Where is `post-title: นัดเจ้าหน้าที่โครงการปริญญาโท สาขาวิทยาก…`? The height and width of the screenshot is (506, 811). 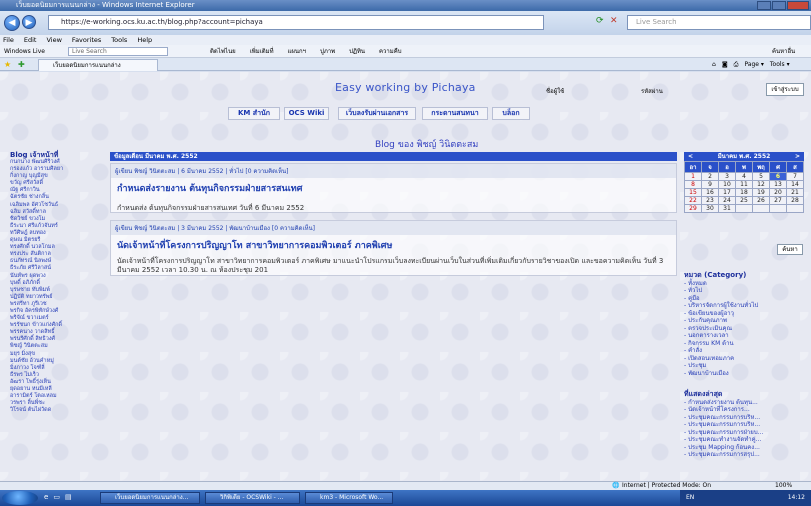 post-title: นัดเจ้าหน้าที่โครงการปริญญาโท สาขาวิทยาก… is located at coordinates (393, 245).